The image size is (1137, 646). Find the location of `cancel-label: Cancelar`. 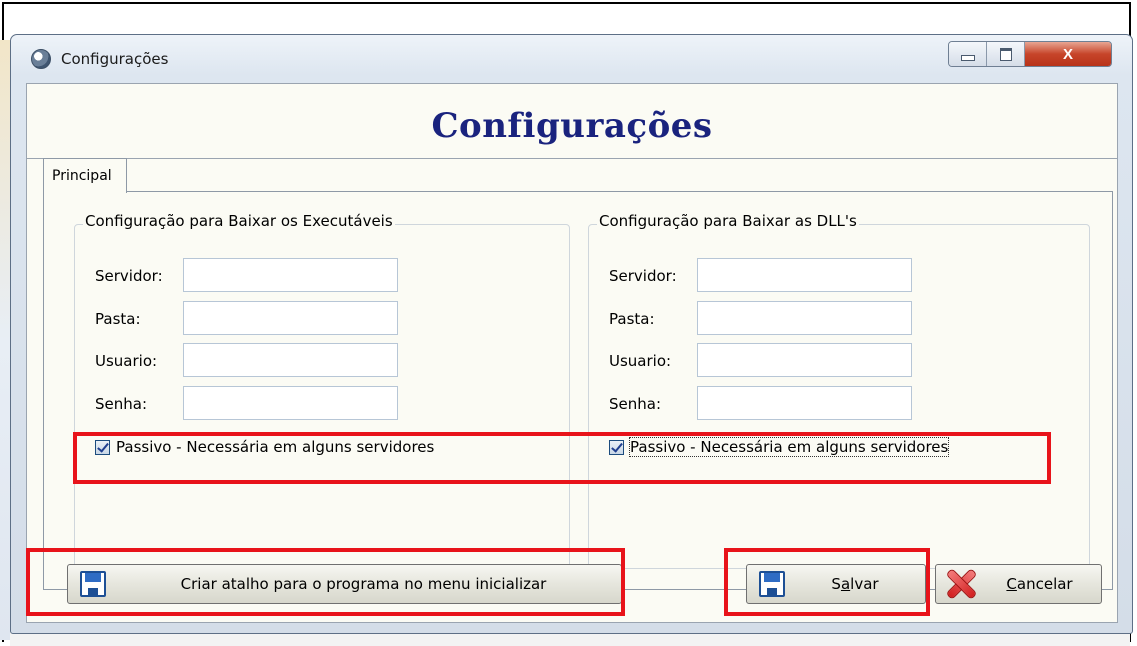

cancel-label: Cancelar is located at coordinates (1039, 584).